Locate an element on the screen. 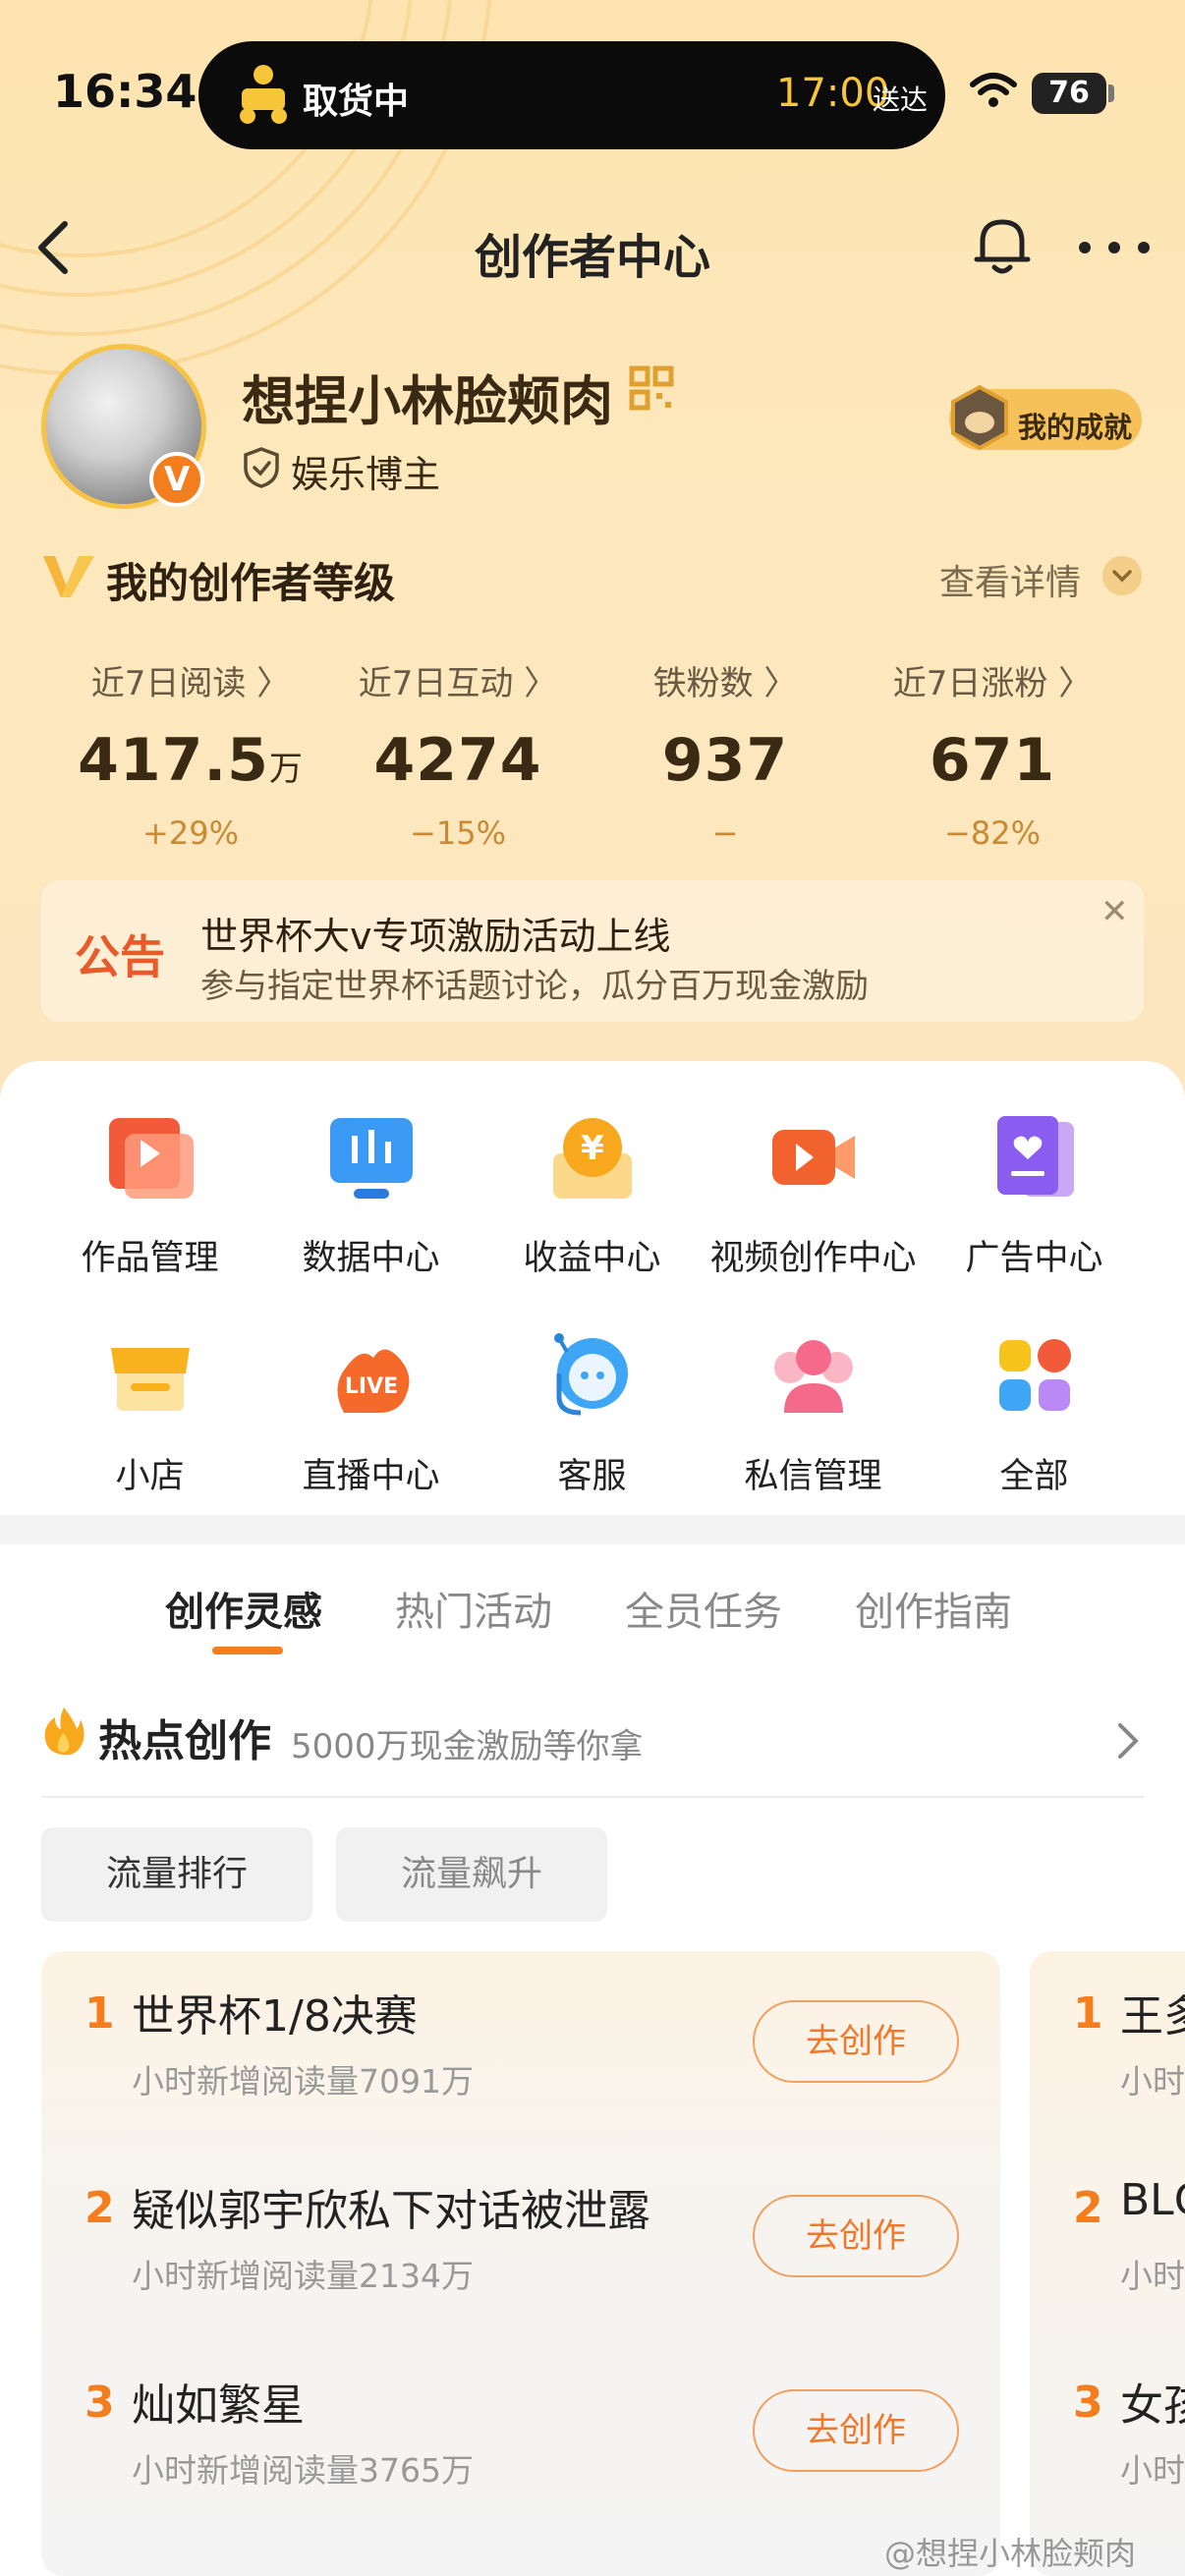 The image size is (1185, 2576). shield-icon is located at coordinates (261, 467).